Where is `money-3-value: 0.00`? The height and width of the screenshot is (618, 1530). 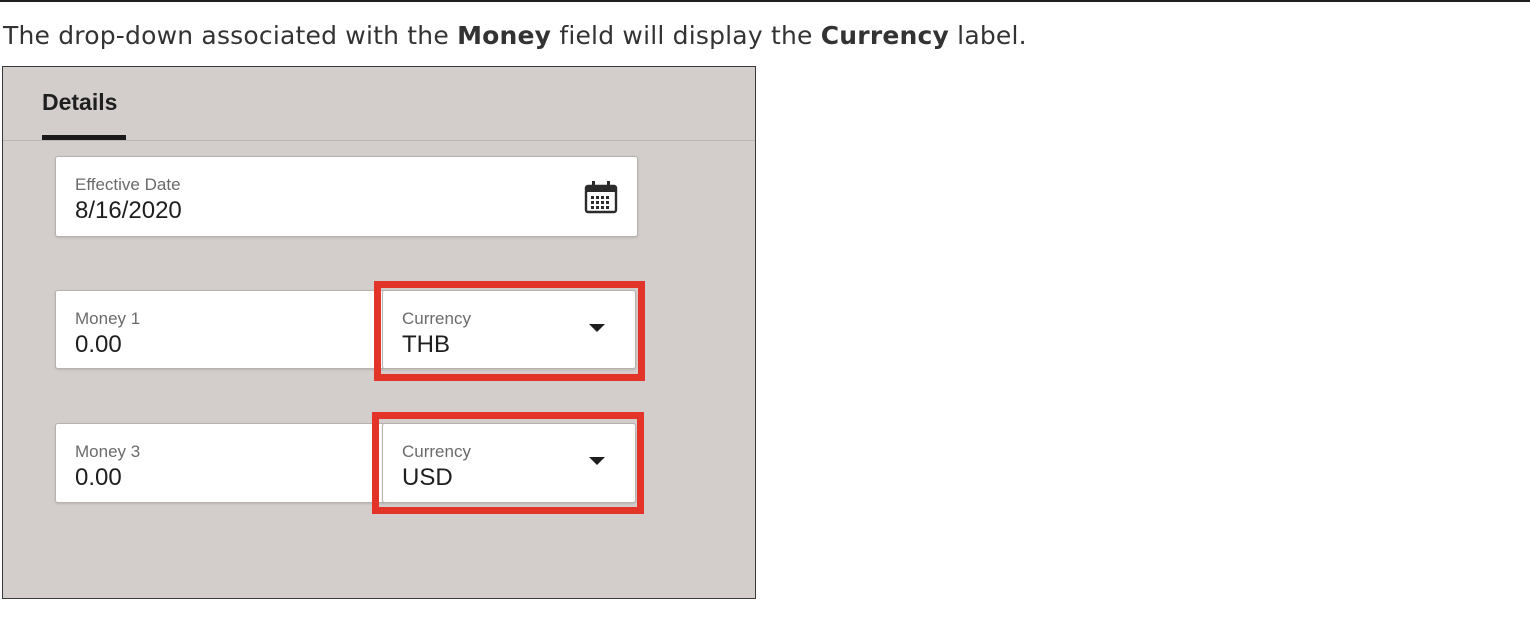
money-3-value: 0.00 is located at coordinates (98, 477).